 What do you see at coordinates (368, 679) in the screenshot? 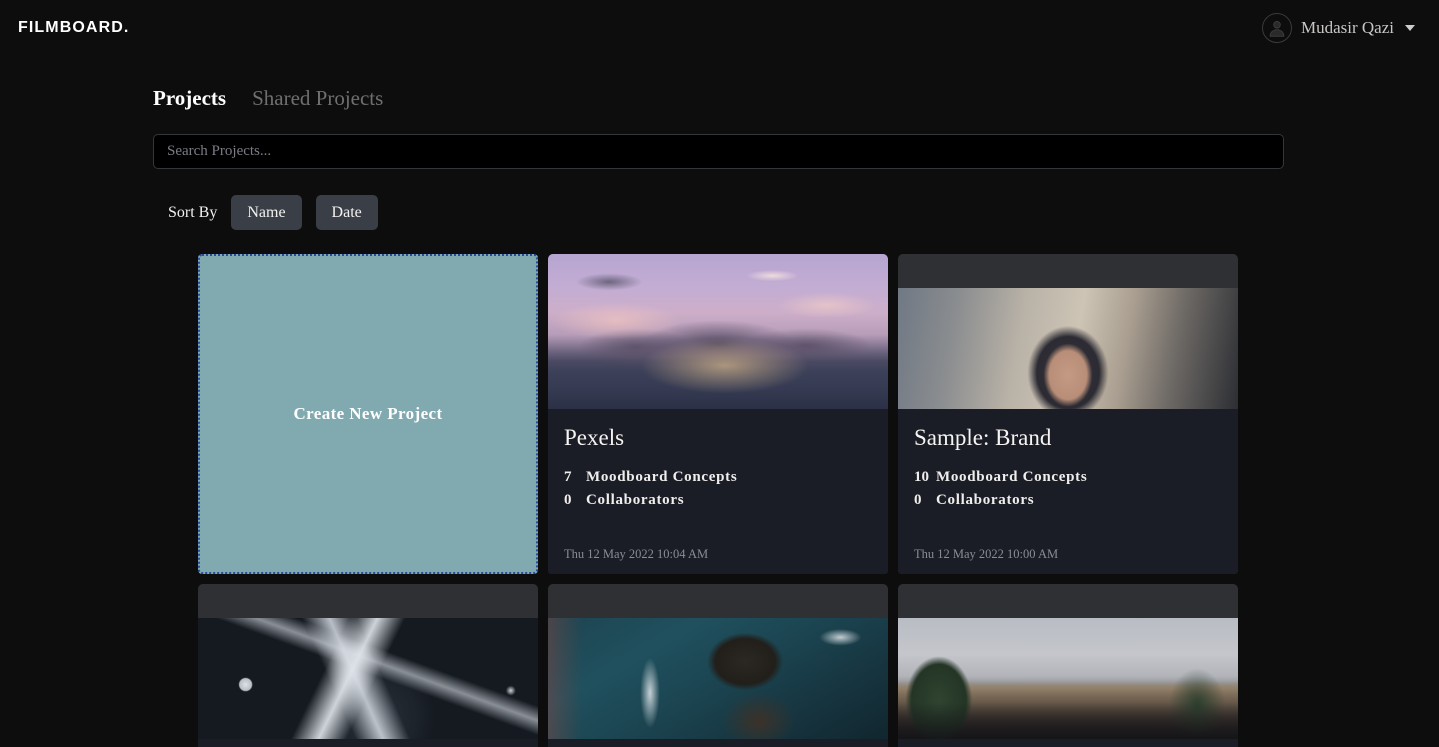
I see `rolex-watch-face-photo` at bounding box center [368, 679].